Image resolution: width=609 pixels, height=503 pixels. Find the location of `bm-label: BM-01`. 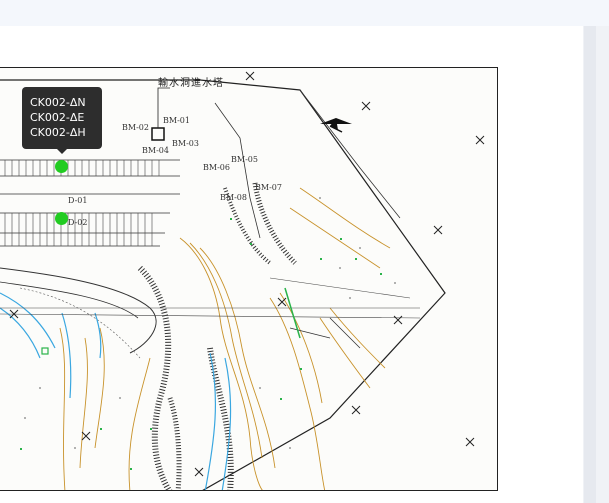

bm-label: BM-01 is located at coordinates (176, 120).